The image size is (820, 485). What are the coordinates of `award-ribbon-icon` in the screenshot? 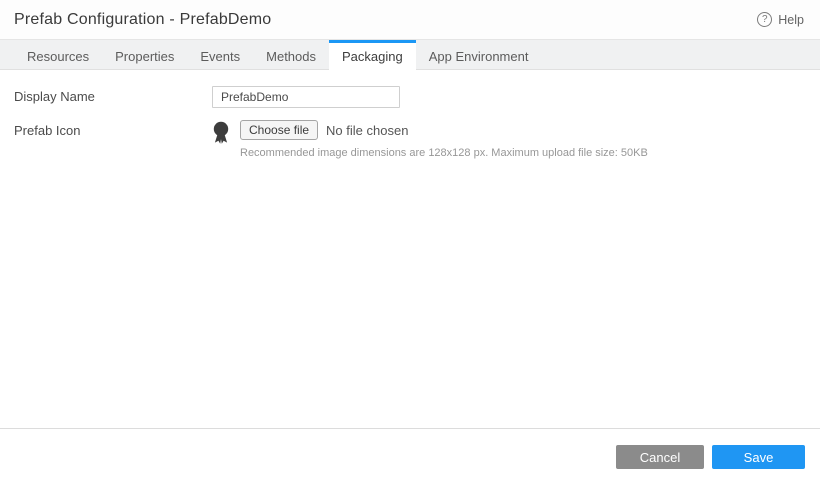 It's located at (221, 132).